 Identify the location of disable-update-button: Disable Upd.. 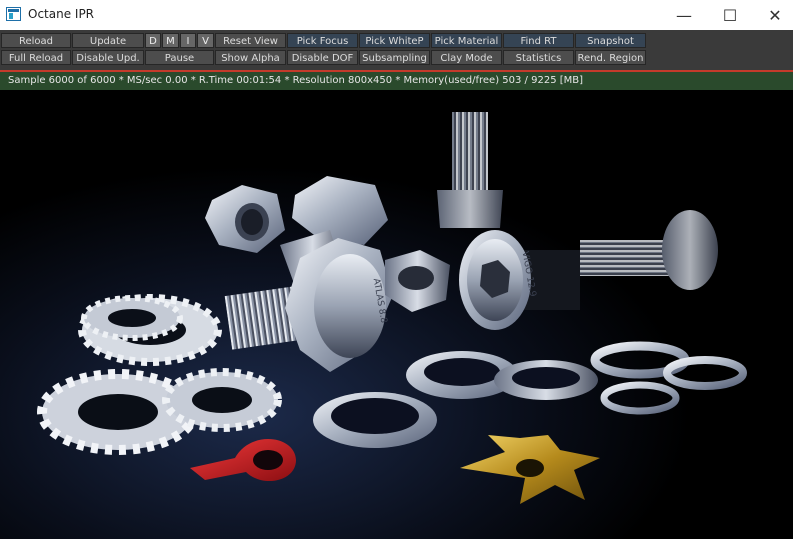
(108, 57).